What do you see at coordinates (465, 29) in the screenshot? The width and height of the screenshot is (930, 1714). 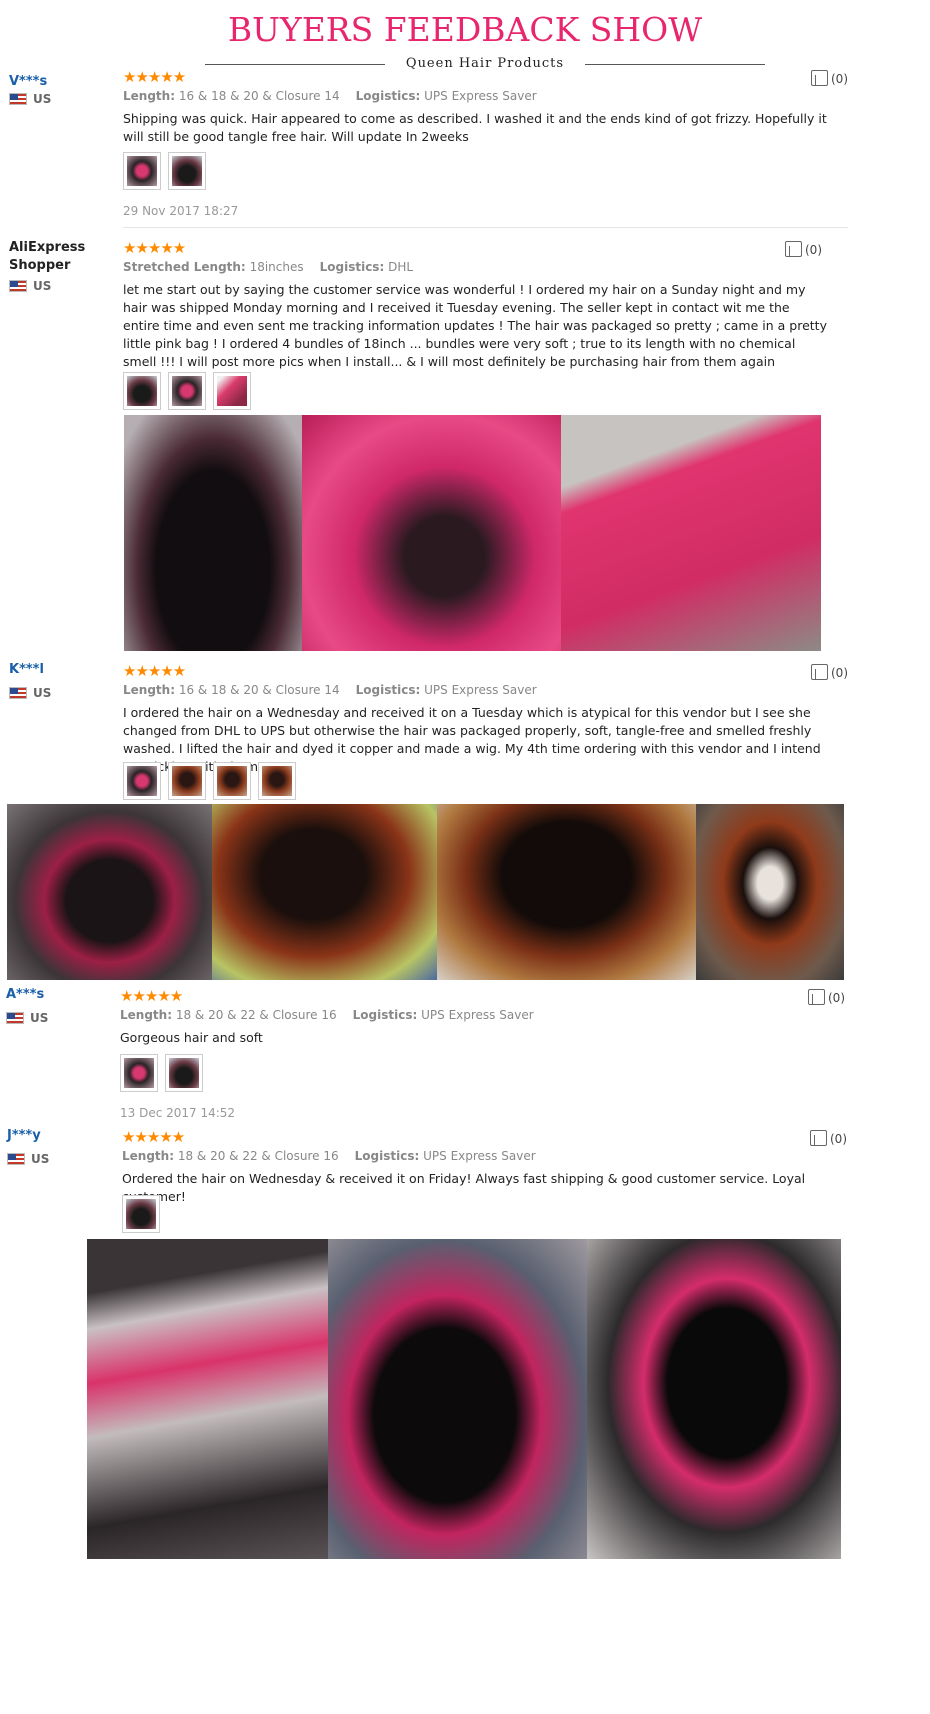 I see `page-title: BUYERS FEEDBACK SHOW` at bounding box center [465, 29].